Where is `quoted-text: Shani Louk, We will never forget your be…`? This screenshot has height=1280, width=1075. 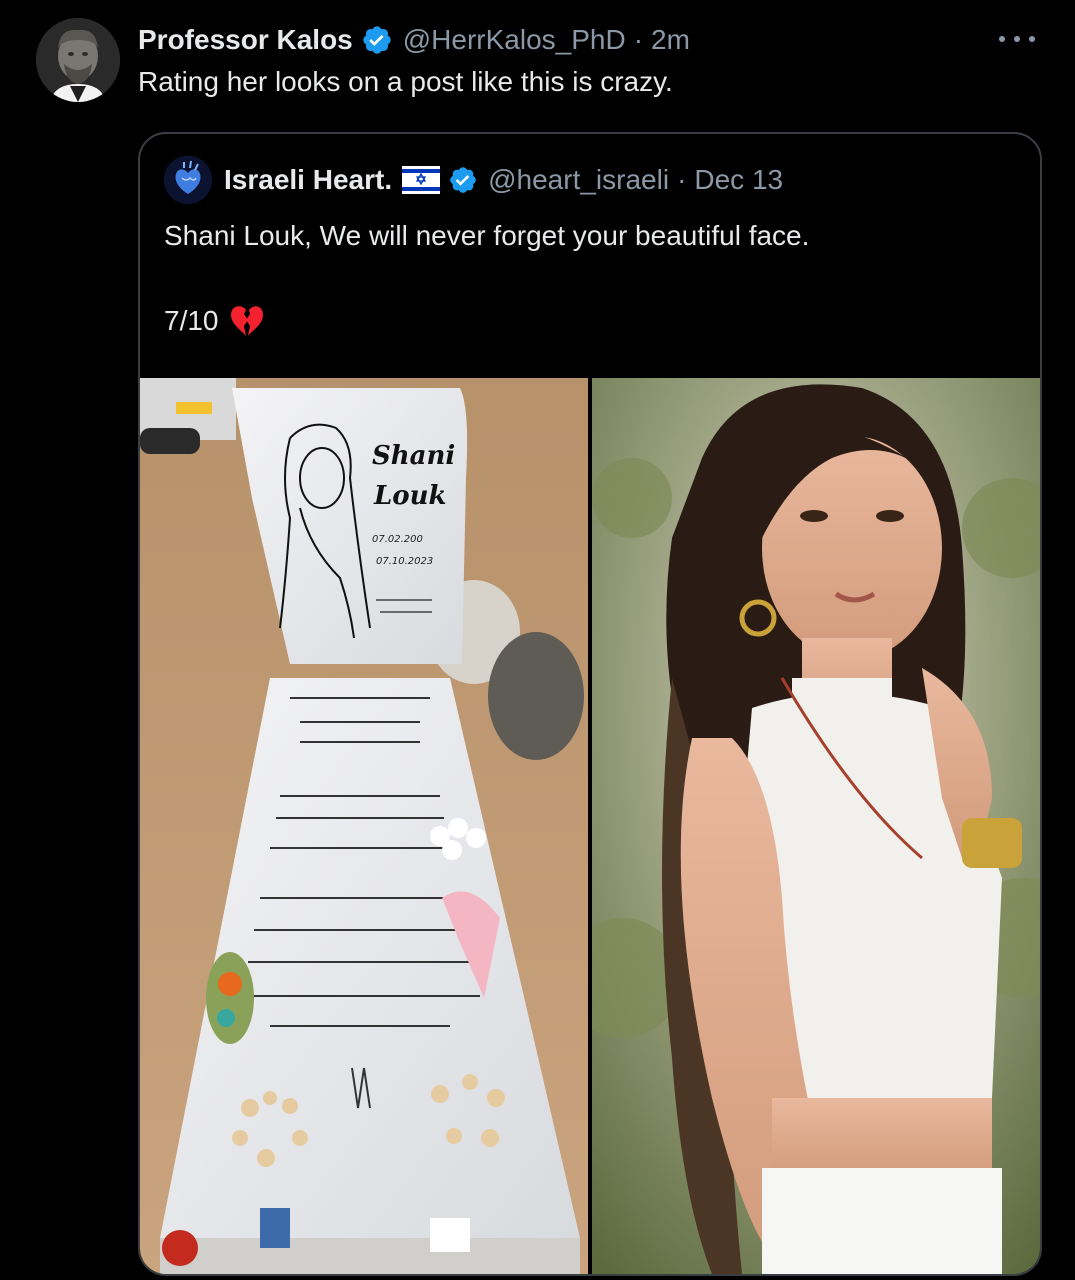
quoted-text: Shani Louk, We will never forget your be… is located at coordinates (487, 235).